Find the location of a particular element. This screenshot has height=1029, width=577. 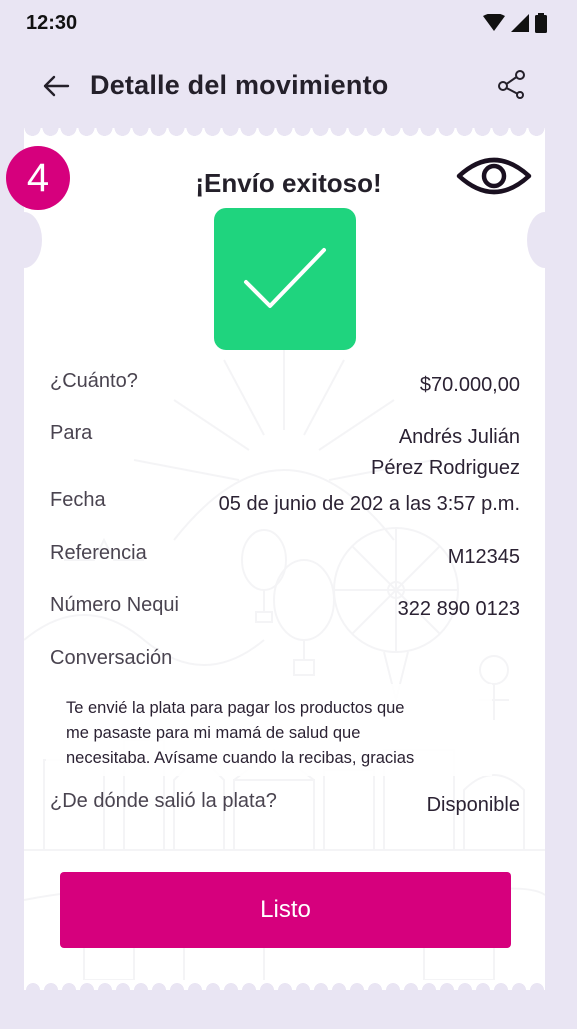

eye-icon is located at coordinates (494, 176).